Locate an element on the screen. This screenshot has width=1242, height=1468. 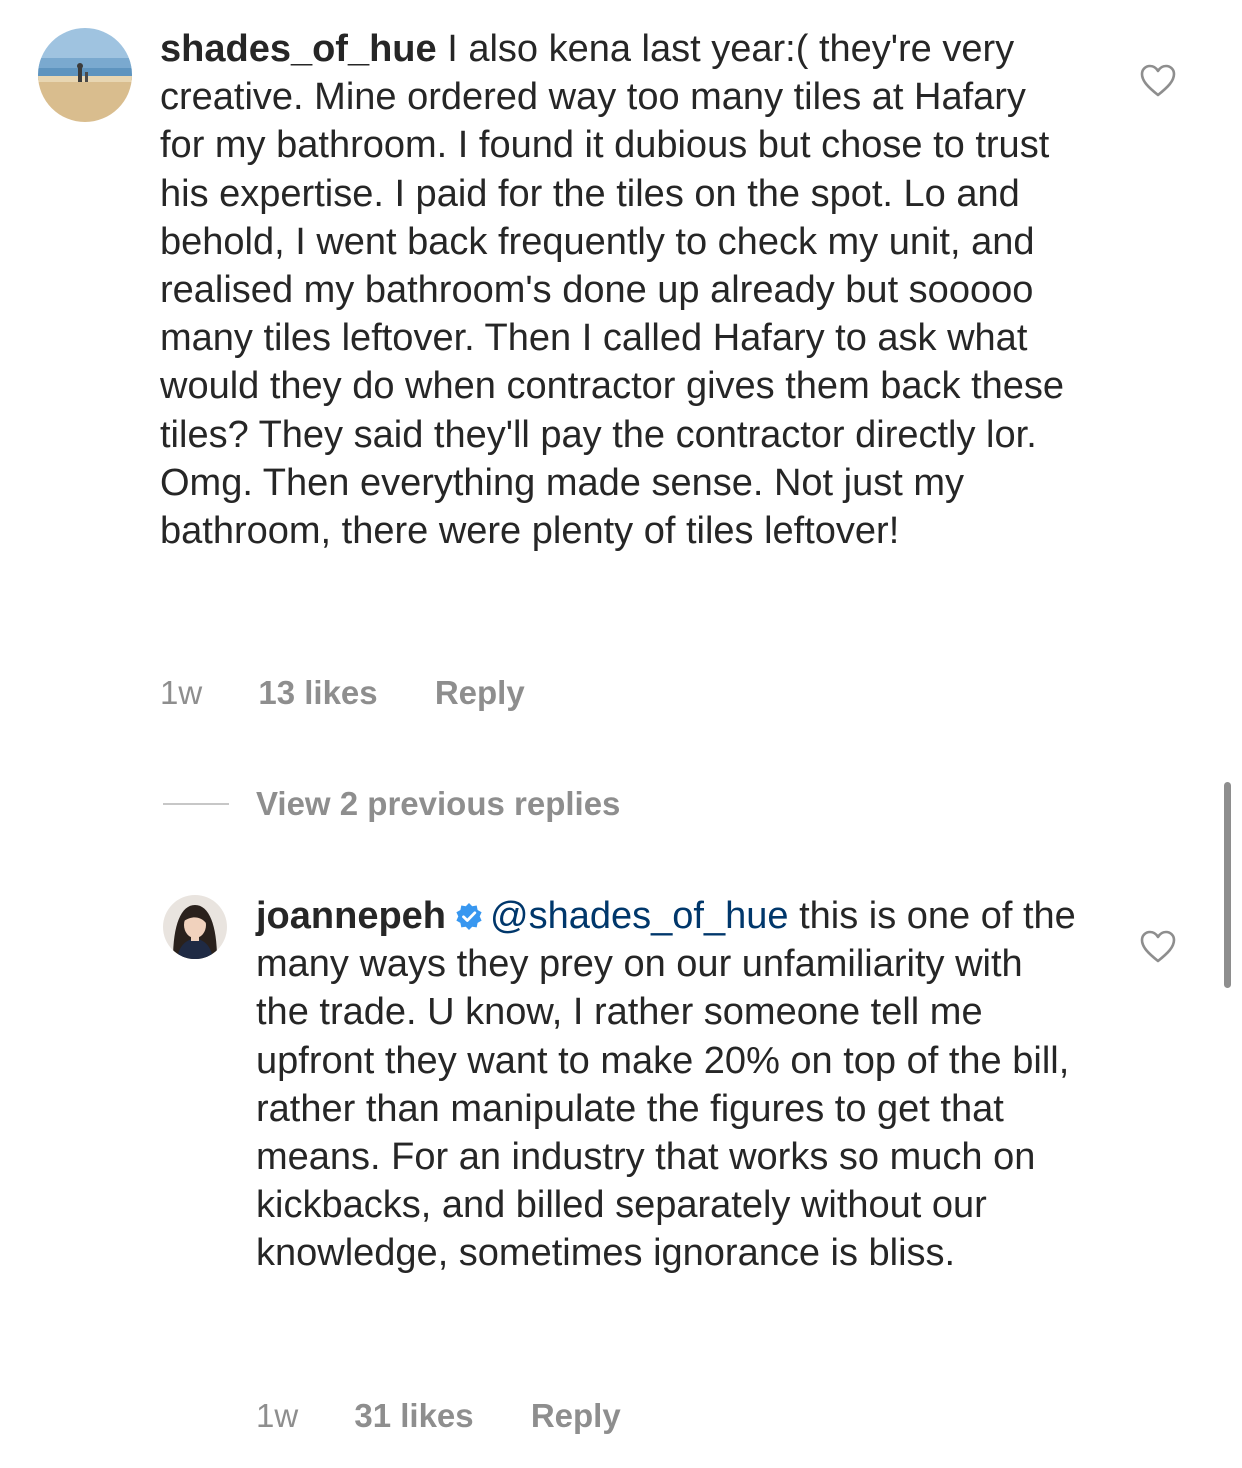
reply-likes: 31 likes is located at coordinates (413, 1416).